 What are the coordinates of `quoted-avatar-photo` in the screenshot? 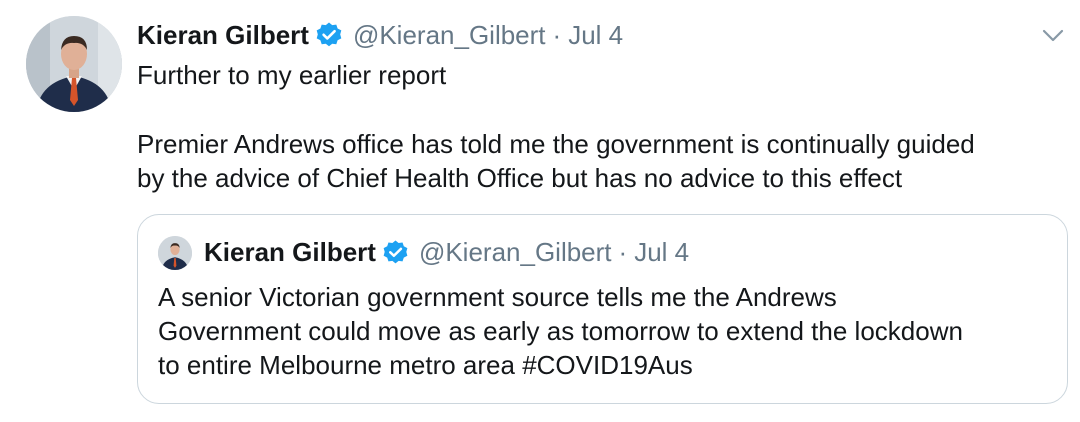 It's located at (175, 253).